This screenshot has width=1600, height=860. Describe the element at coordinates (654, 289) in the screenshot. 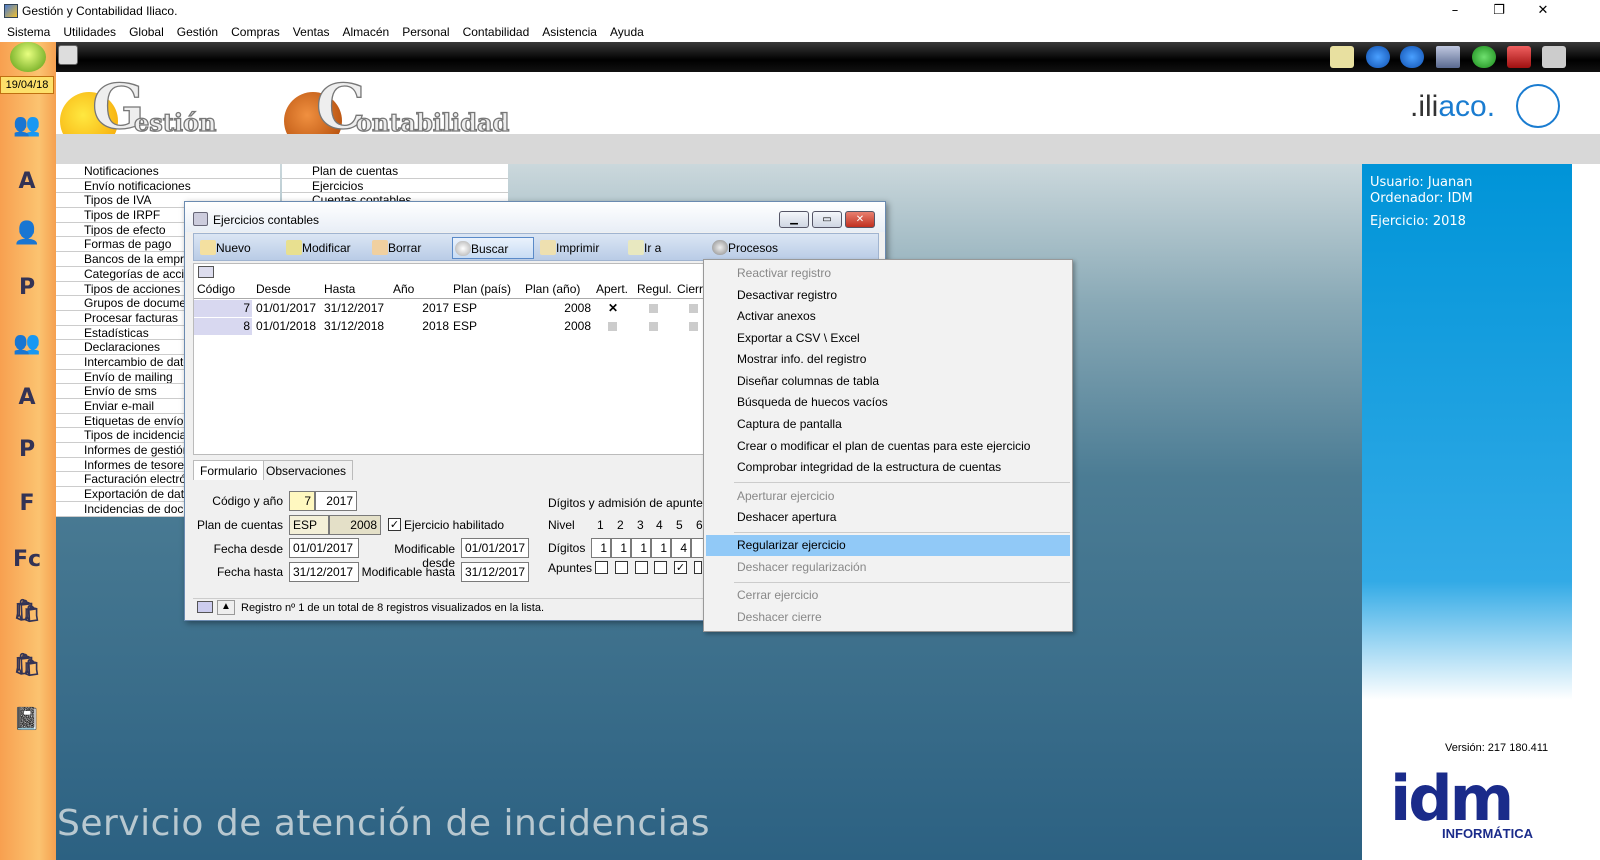

I see `col-regul: Regul.` at that location.